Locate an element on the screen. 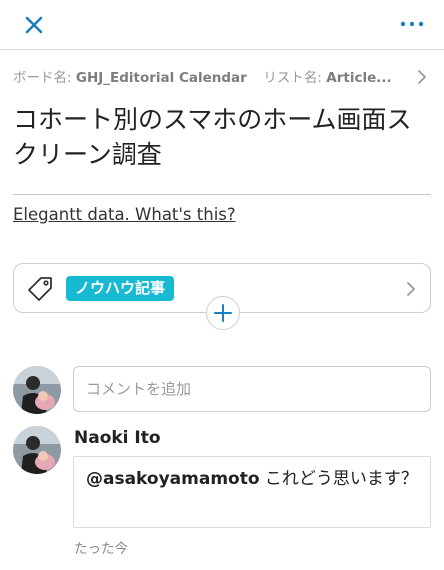  label-chip: ノウハウ記事 is located at coordinates (120, 288).